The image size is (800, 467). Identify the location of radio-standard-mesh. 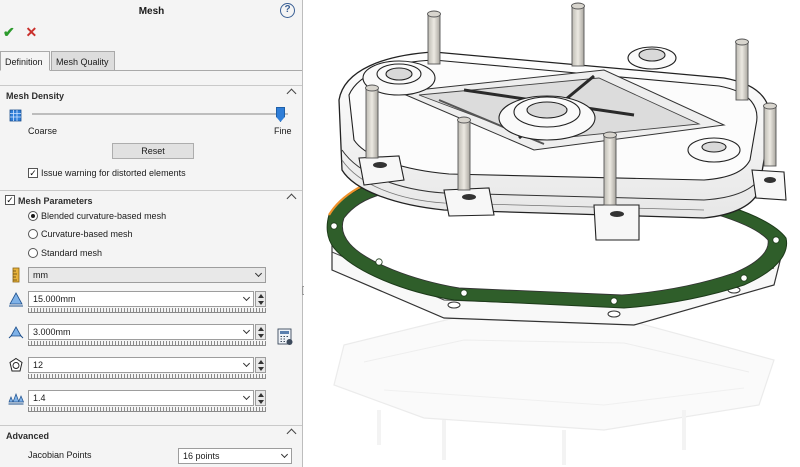
(33, 253).